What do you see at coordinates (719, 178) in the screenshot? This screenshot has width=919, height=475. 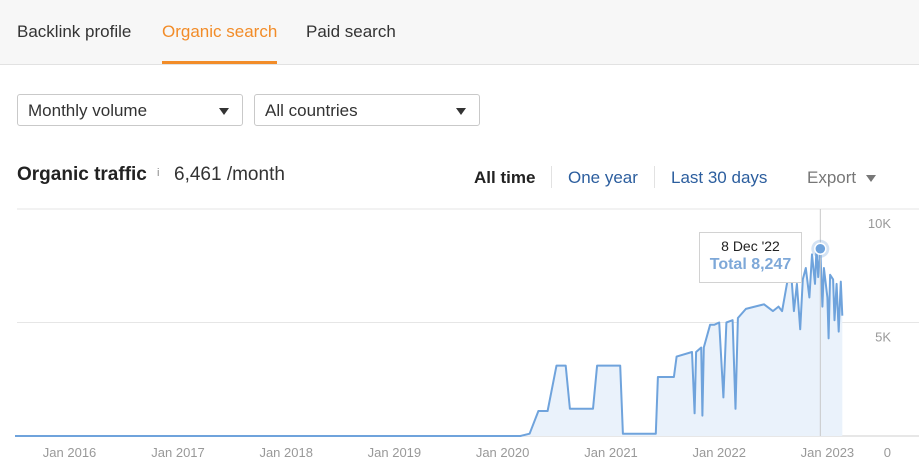 I see `range-last-30-days: Last 30 days` at bounding box center [719, 178].